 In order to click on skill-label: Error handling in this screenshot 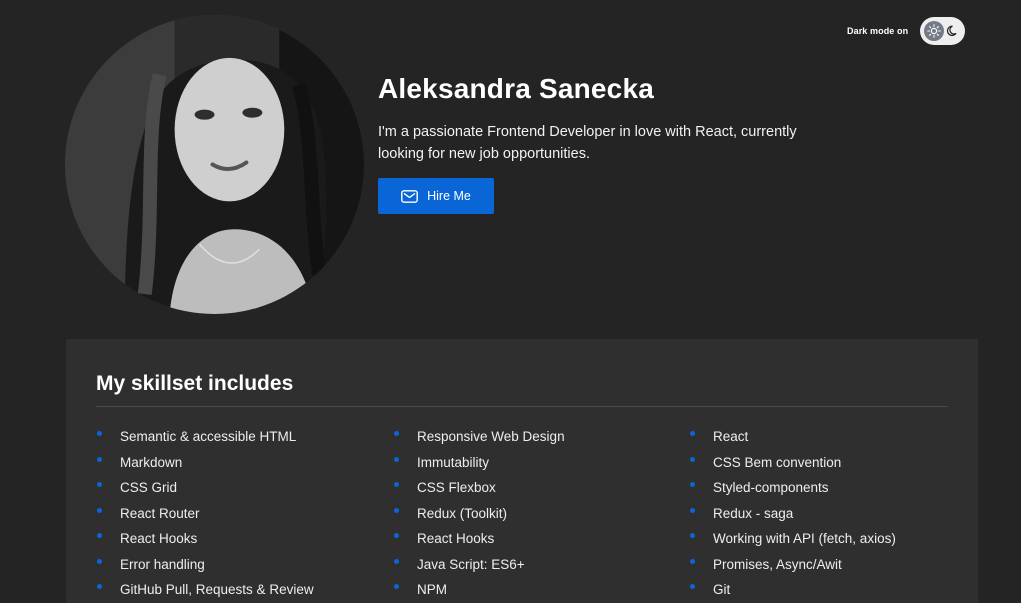, I will do `click(162, 564)`.